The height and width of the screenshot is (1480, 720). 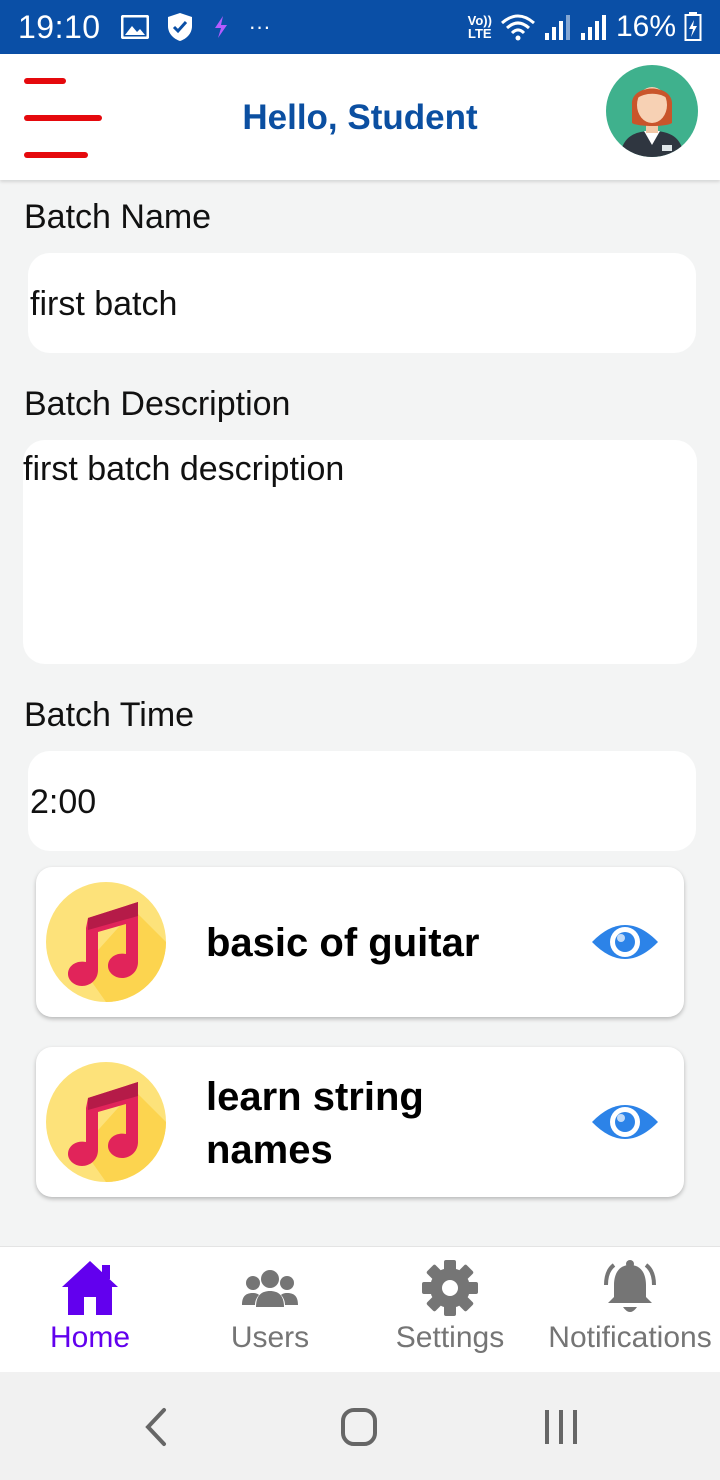 What do you see at coordinates (195, 27) in the screenshot?
I see `status-notification-icons: ···` at bounding box center [195, 27].